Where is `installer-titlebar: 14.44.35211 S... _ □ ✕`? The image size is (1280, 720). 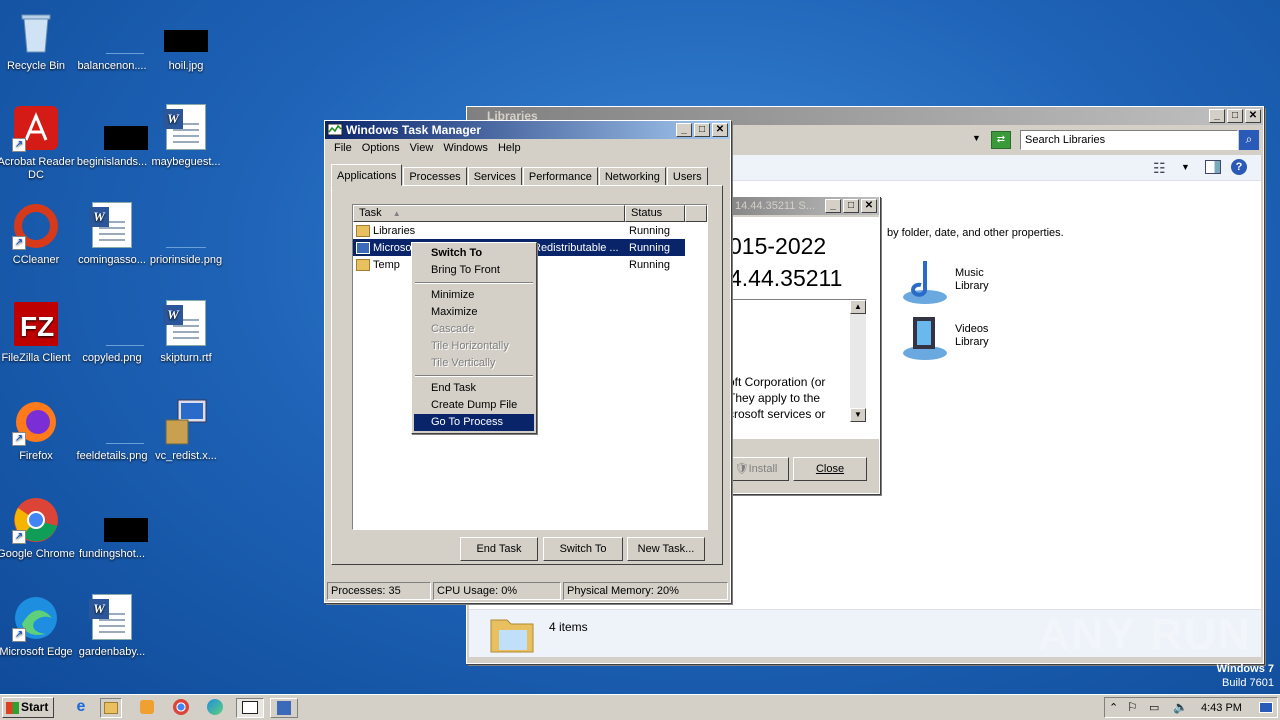
installer-titlebar: 14.44.35211 S... _ □ ✕ is located at coordinates (796, 206).